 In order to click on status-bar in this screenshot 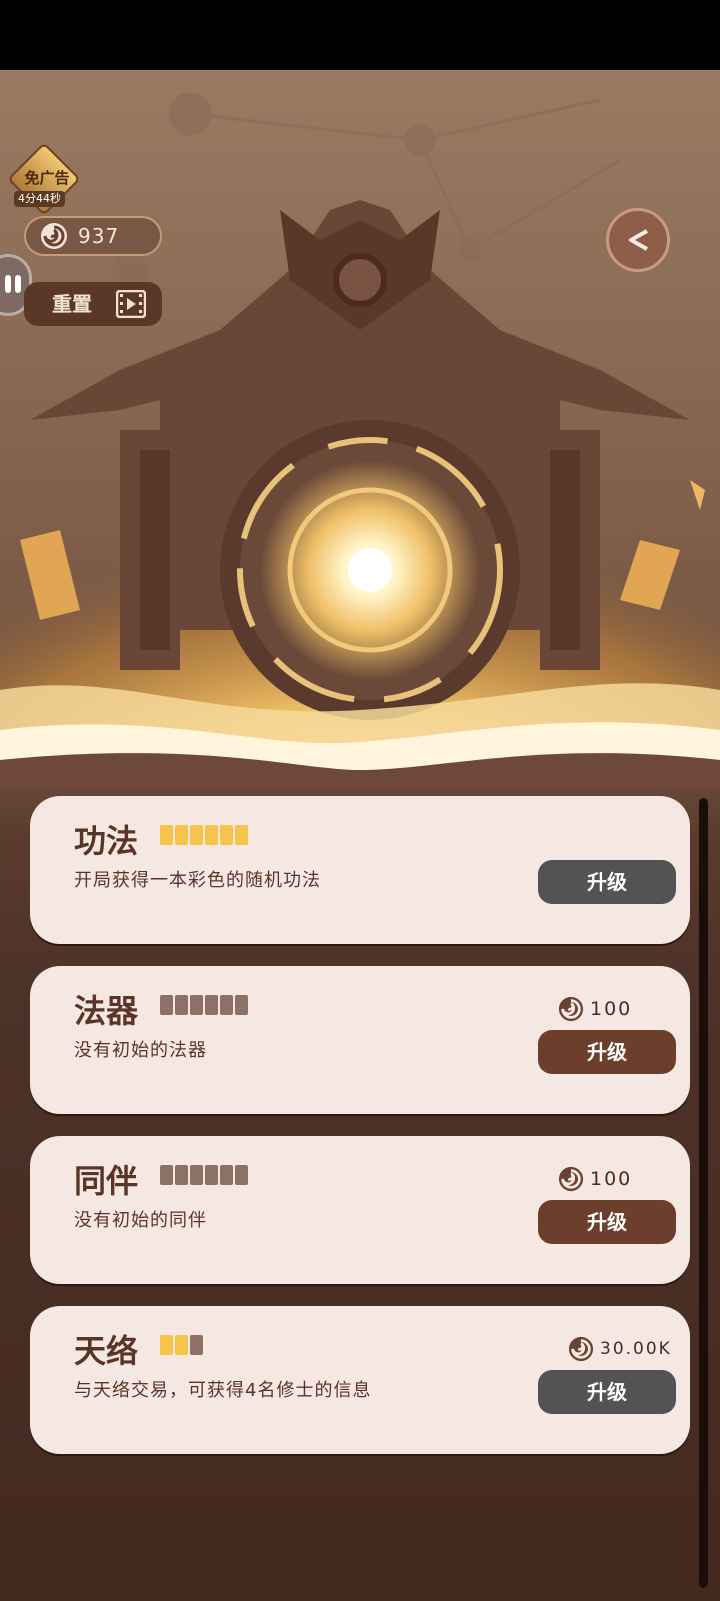, I will do `click(360, 35)`.